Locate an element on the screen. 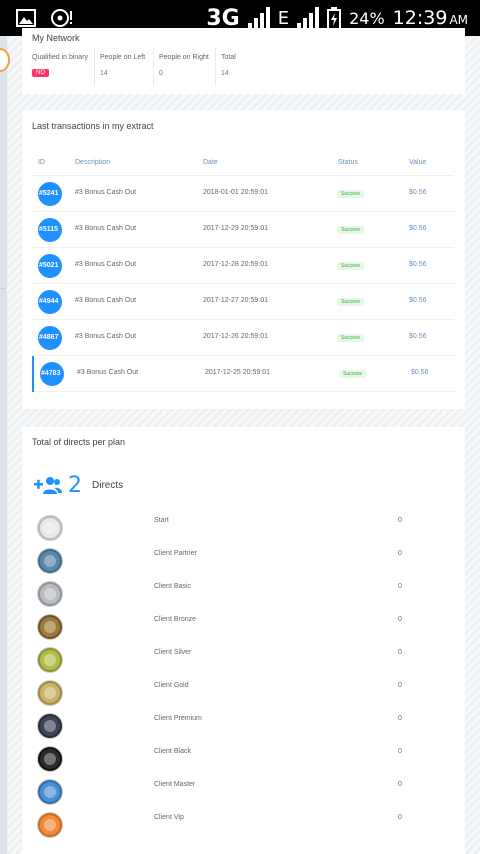 The height and width of the screenshot is (854, 480). transaction-id-badge: #4867 is located at coordinates (50, 338).